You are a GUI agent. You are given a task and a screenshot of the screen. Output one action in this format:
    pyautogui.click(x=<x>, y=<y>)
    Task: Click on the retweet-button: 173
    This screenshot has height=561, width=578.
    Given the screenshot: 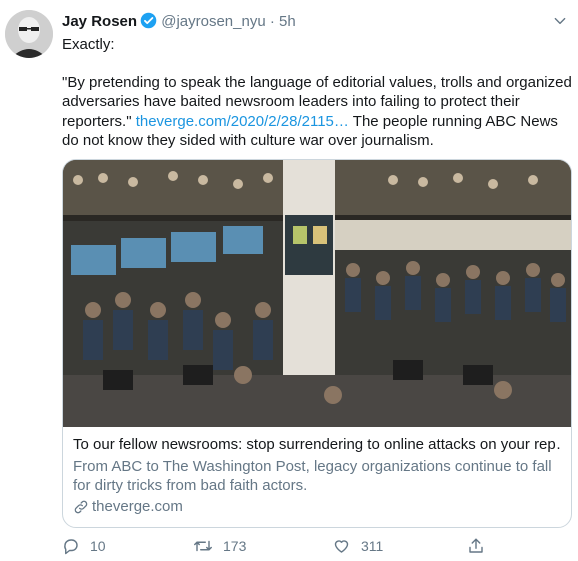 What is the action you would take?
    pyautogui.click(x=219, y=546)
    